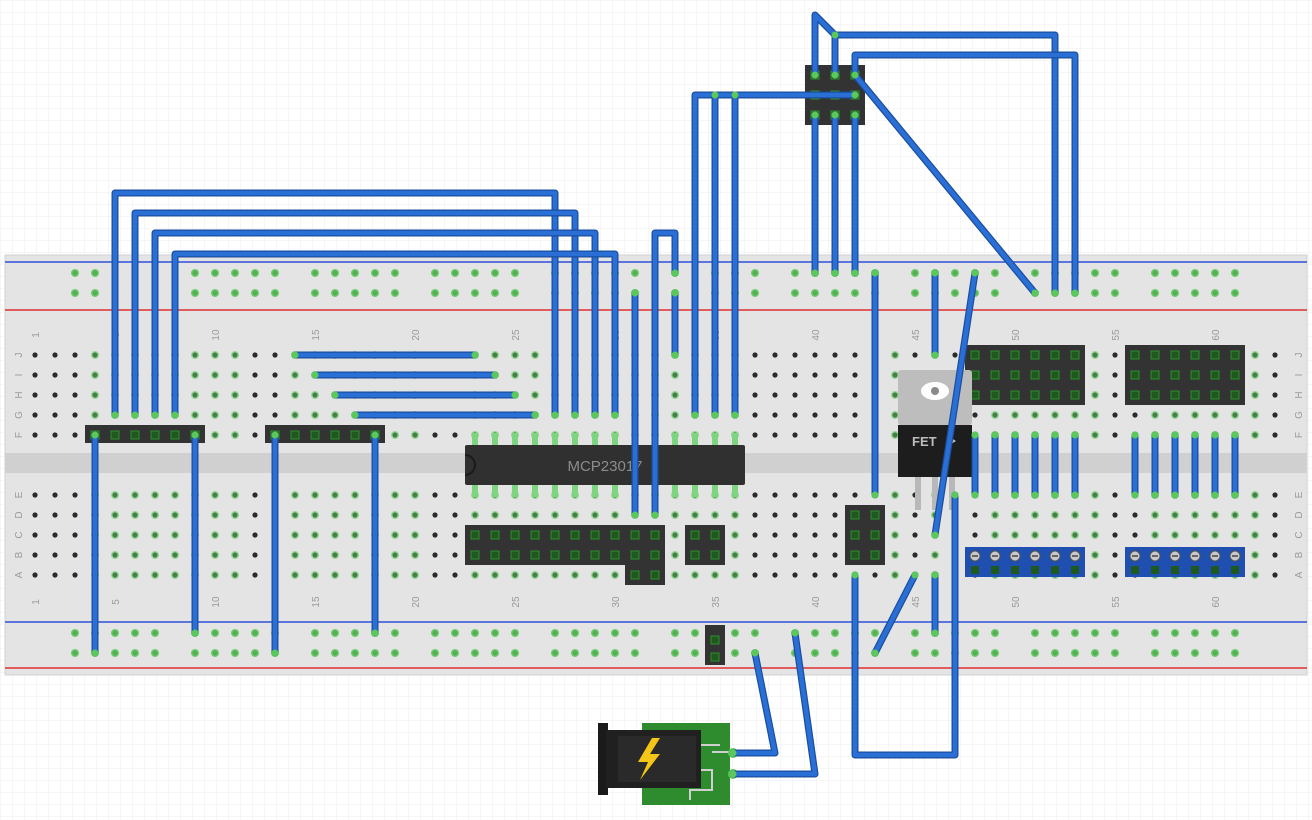 This screenshot has height=820, width=1312. What do you see at coordinates (616, 602) in the screenshot?
I see `column-number: 30` at bounding box center [616, 602].